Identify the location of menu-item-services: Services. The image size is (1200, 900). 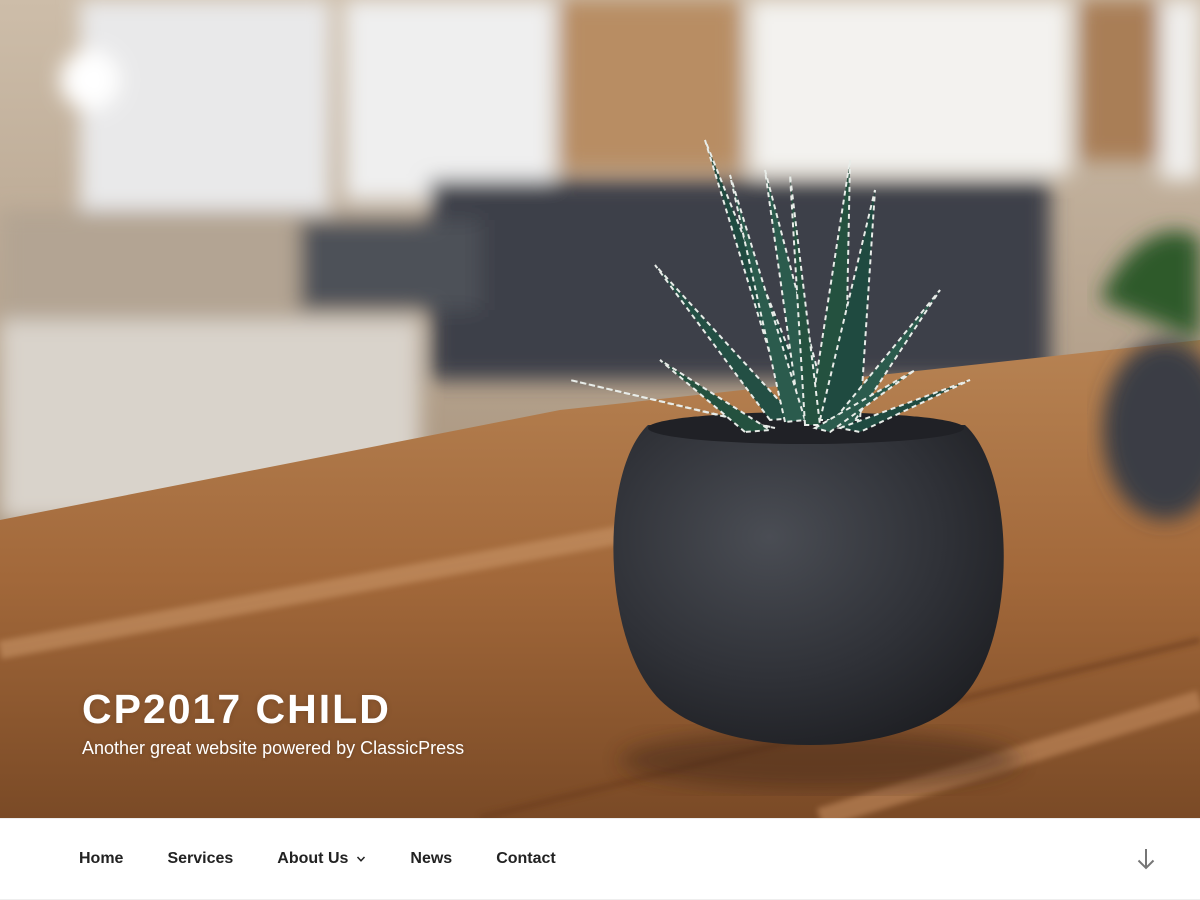
(200, 859).